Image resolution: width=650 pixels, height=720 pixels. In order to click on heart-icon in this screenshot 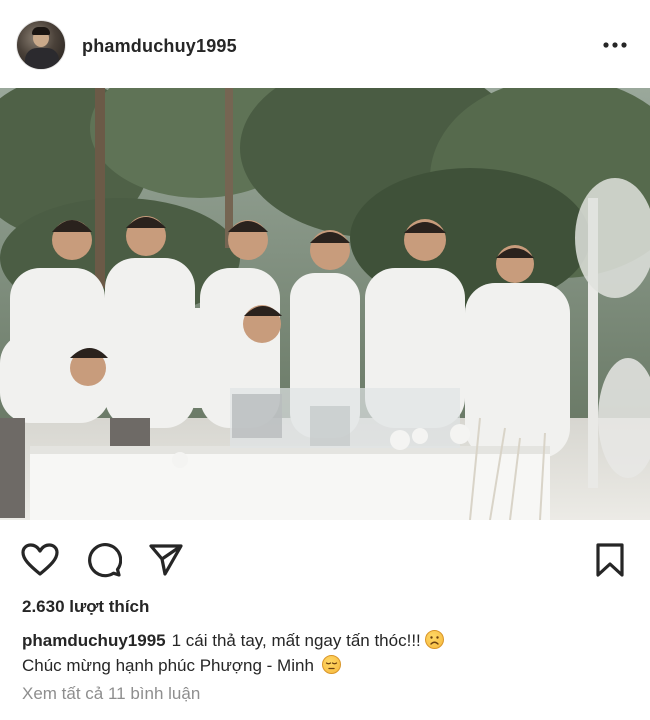, I will do `click(40, 560)`.